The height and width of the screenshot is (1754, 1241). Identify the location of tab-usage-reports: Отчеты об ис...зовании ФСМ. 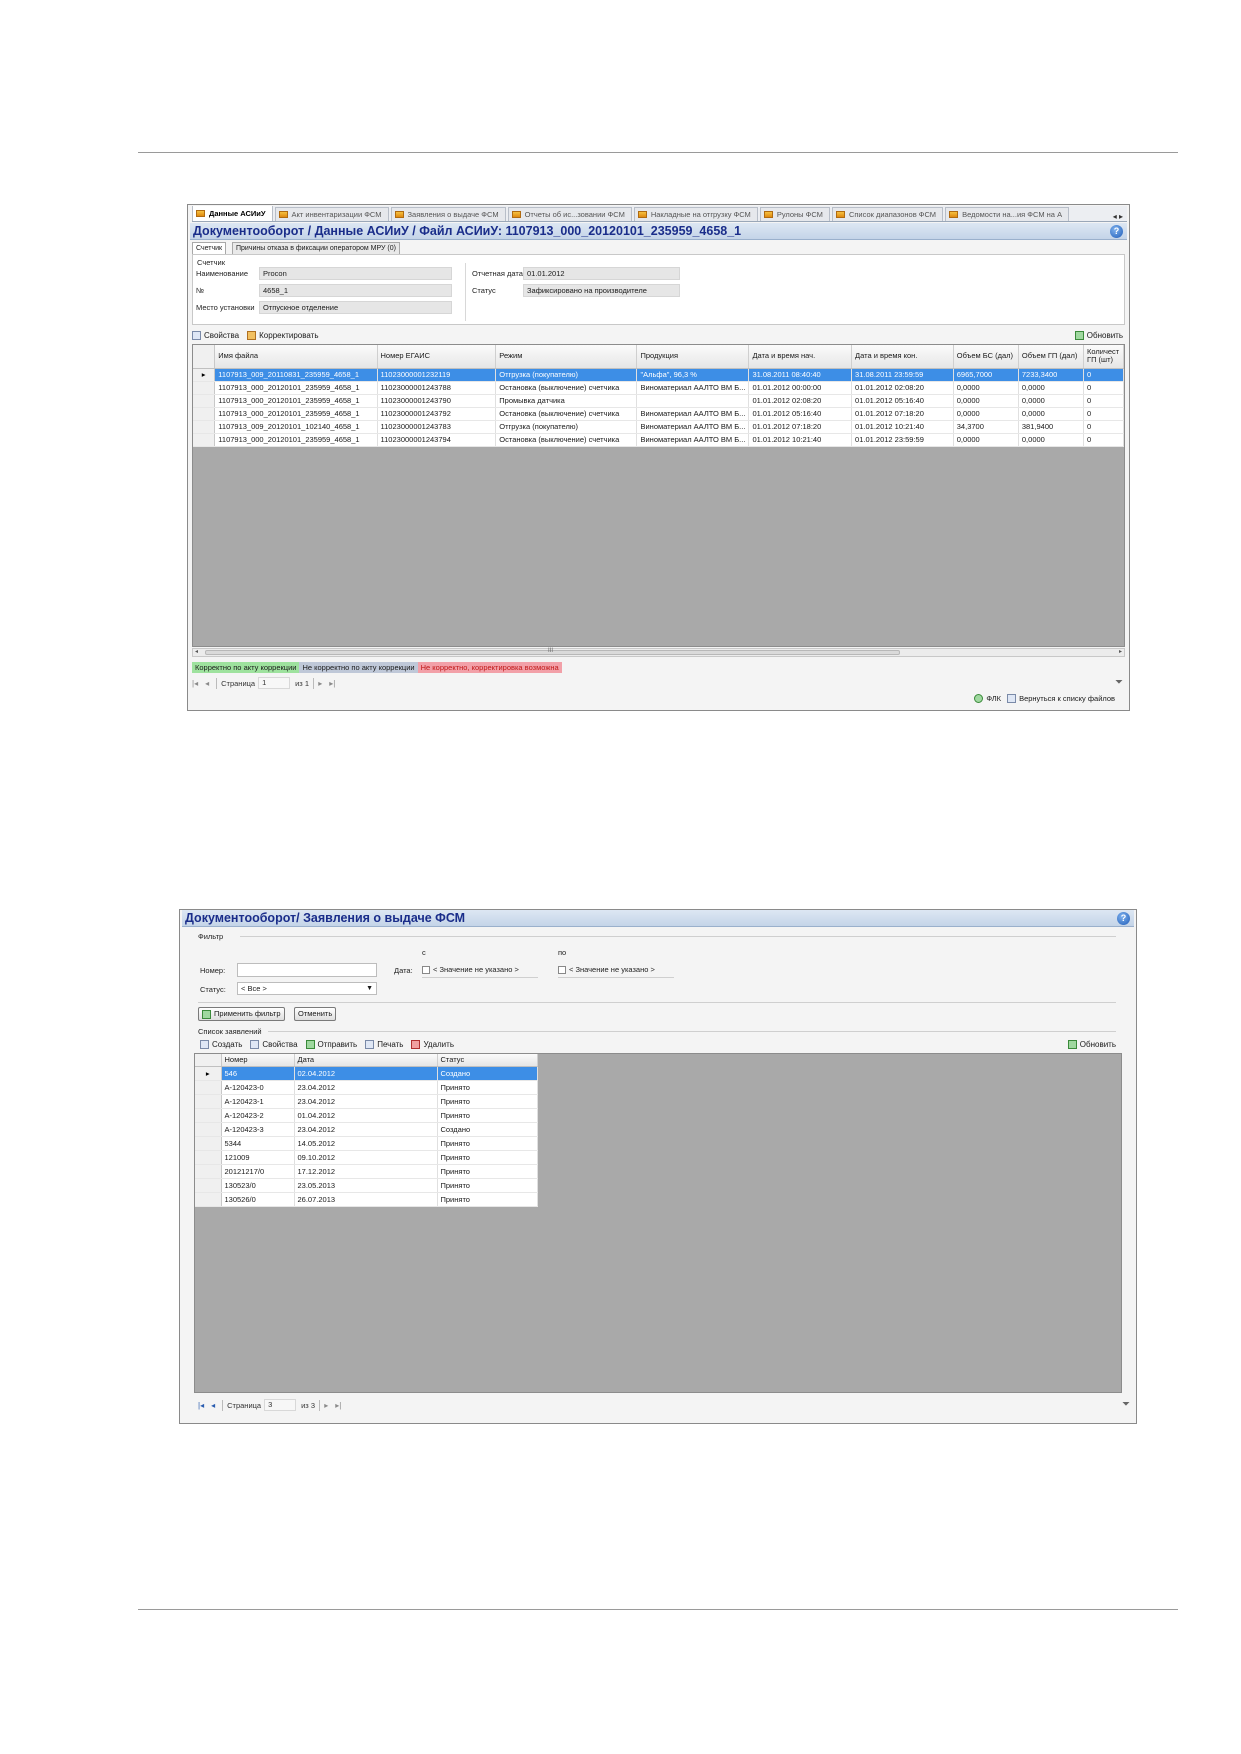
(569, 214).